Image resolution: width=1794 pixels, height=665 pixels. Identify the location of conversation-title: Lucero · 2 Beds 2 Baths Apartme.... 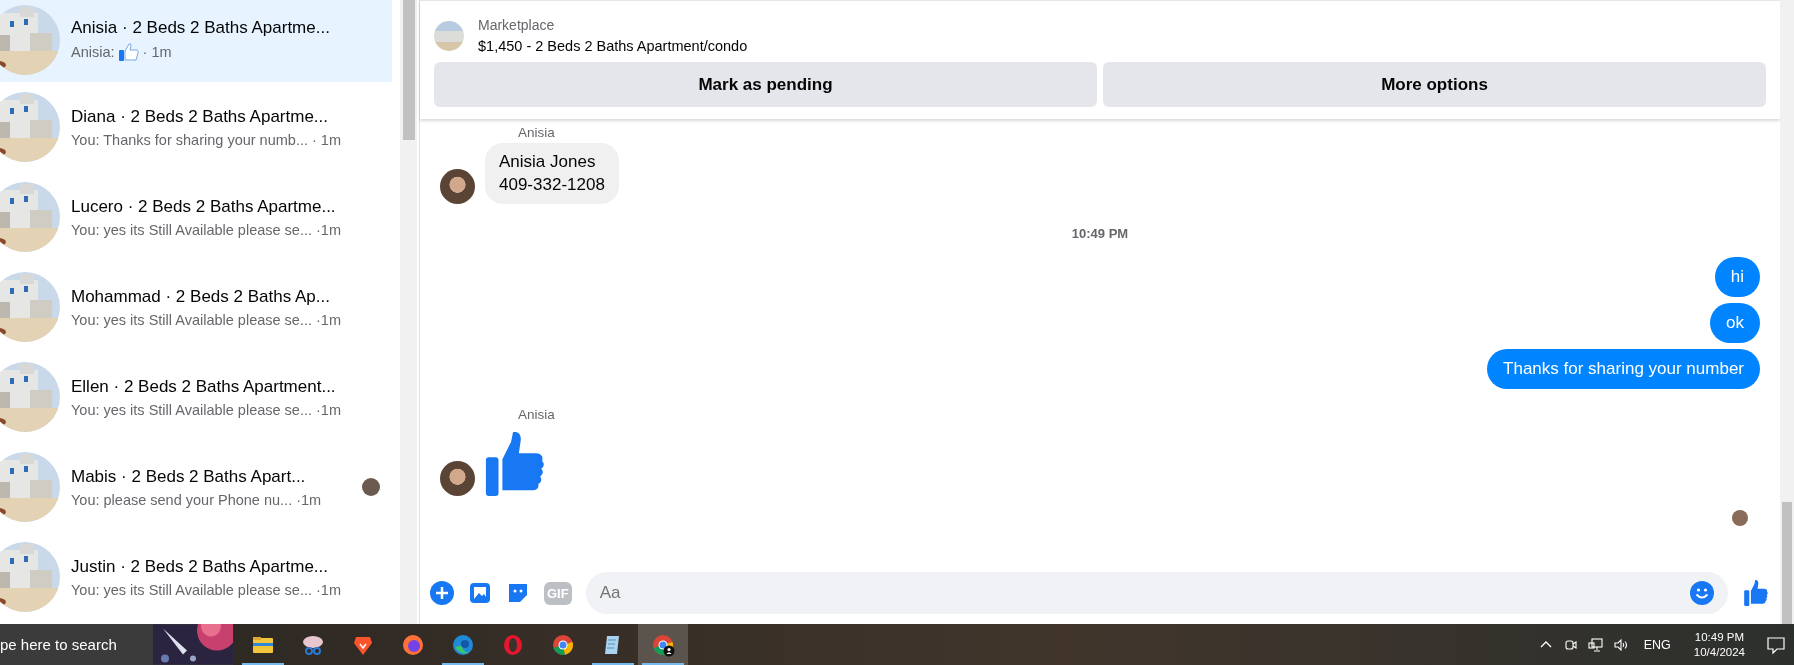
(204, 206).